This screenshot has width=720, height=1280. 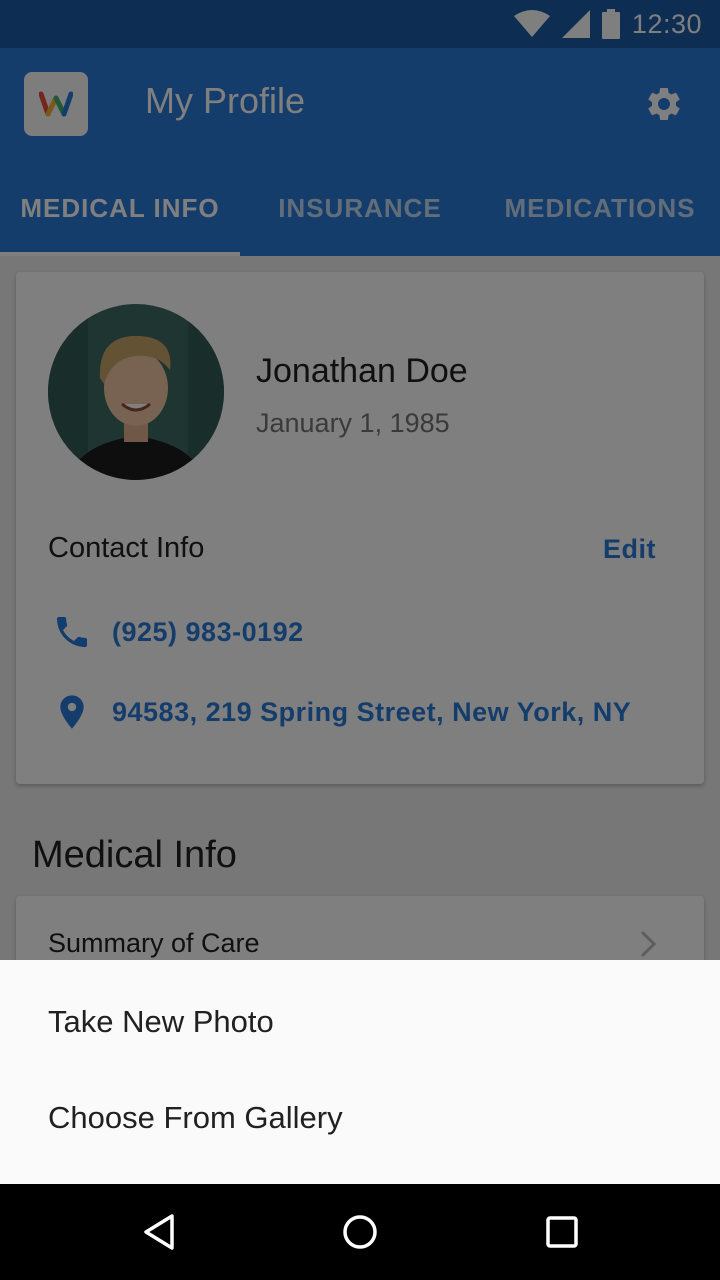 I want to click on system-nav-bar, so click(x=360, y=1232).